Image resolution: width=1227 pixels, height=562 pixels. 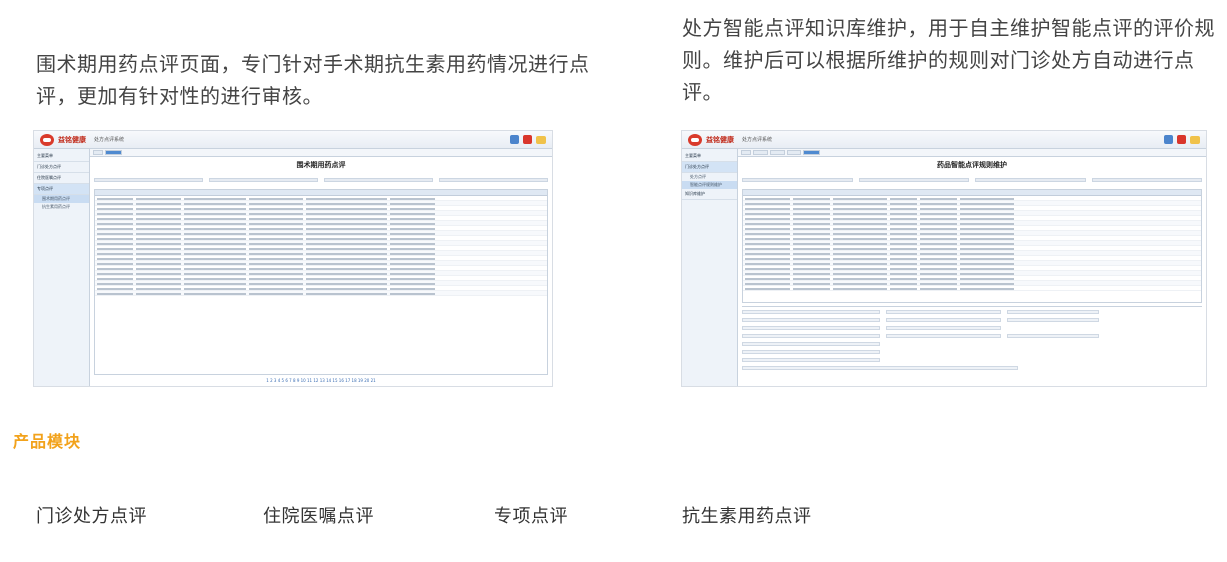 I want to click on section-title: 产品模块, so click(x=47, y=441).